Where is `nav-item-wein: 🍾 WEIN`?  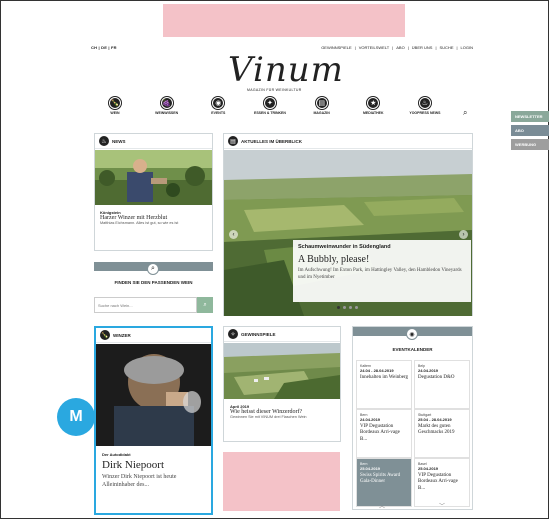 nav-item-wein: 🍾 WEIN is located at coordinates (115, 106).